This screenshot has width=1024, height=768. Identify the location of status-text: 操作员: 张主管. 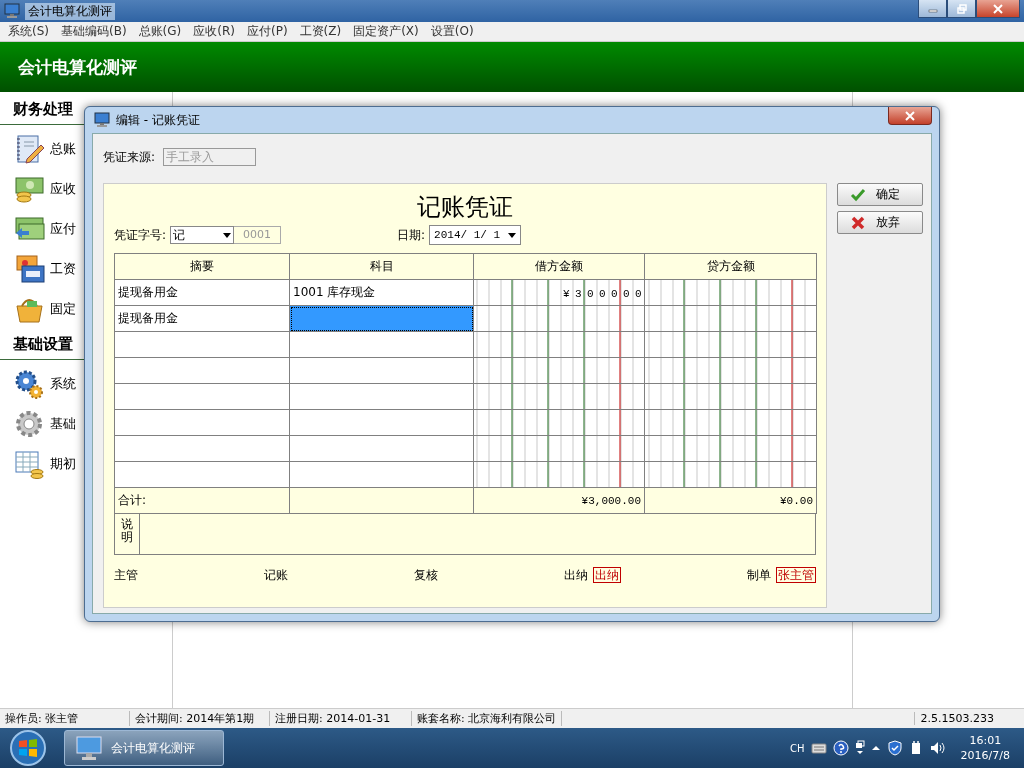
(65, 718).